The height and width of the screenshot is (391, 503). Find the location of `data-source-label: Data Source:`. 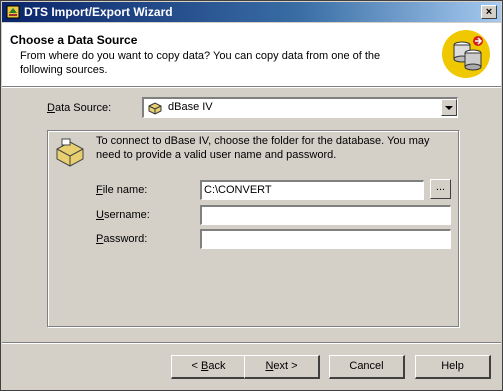

data-source-label: Data Source: is located at coordinates (79, 108).